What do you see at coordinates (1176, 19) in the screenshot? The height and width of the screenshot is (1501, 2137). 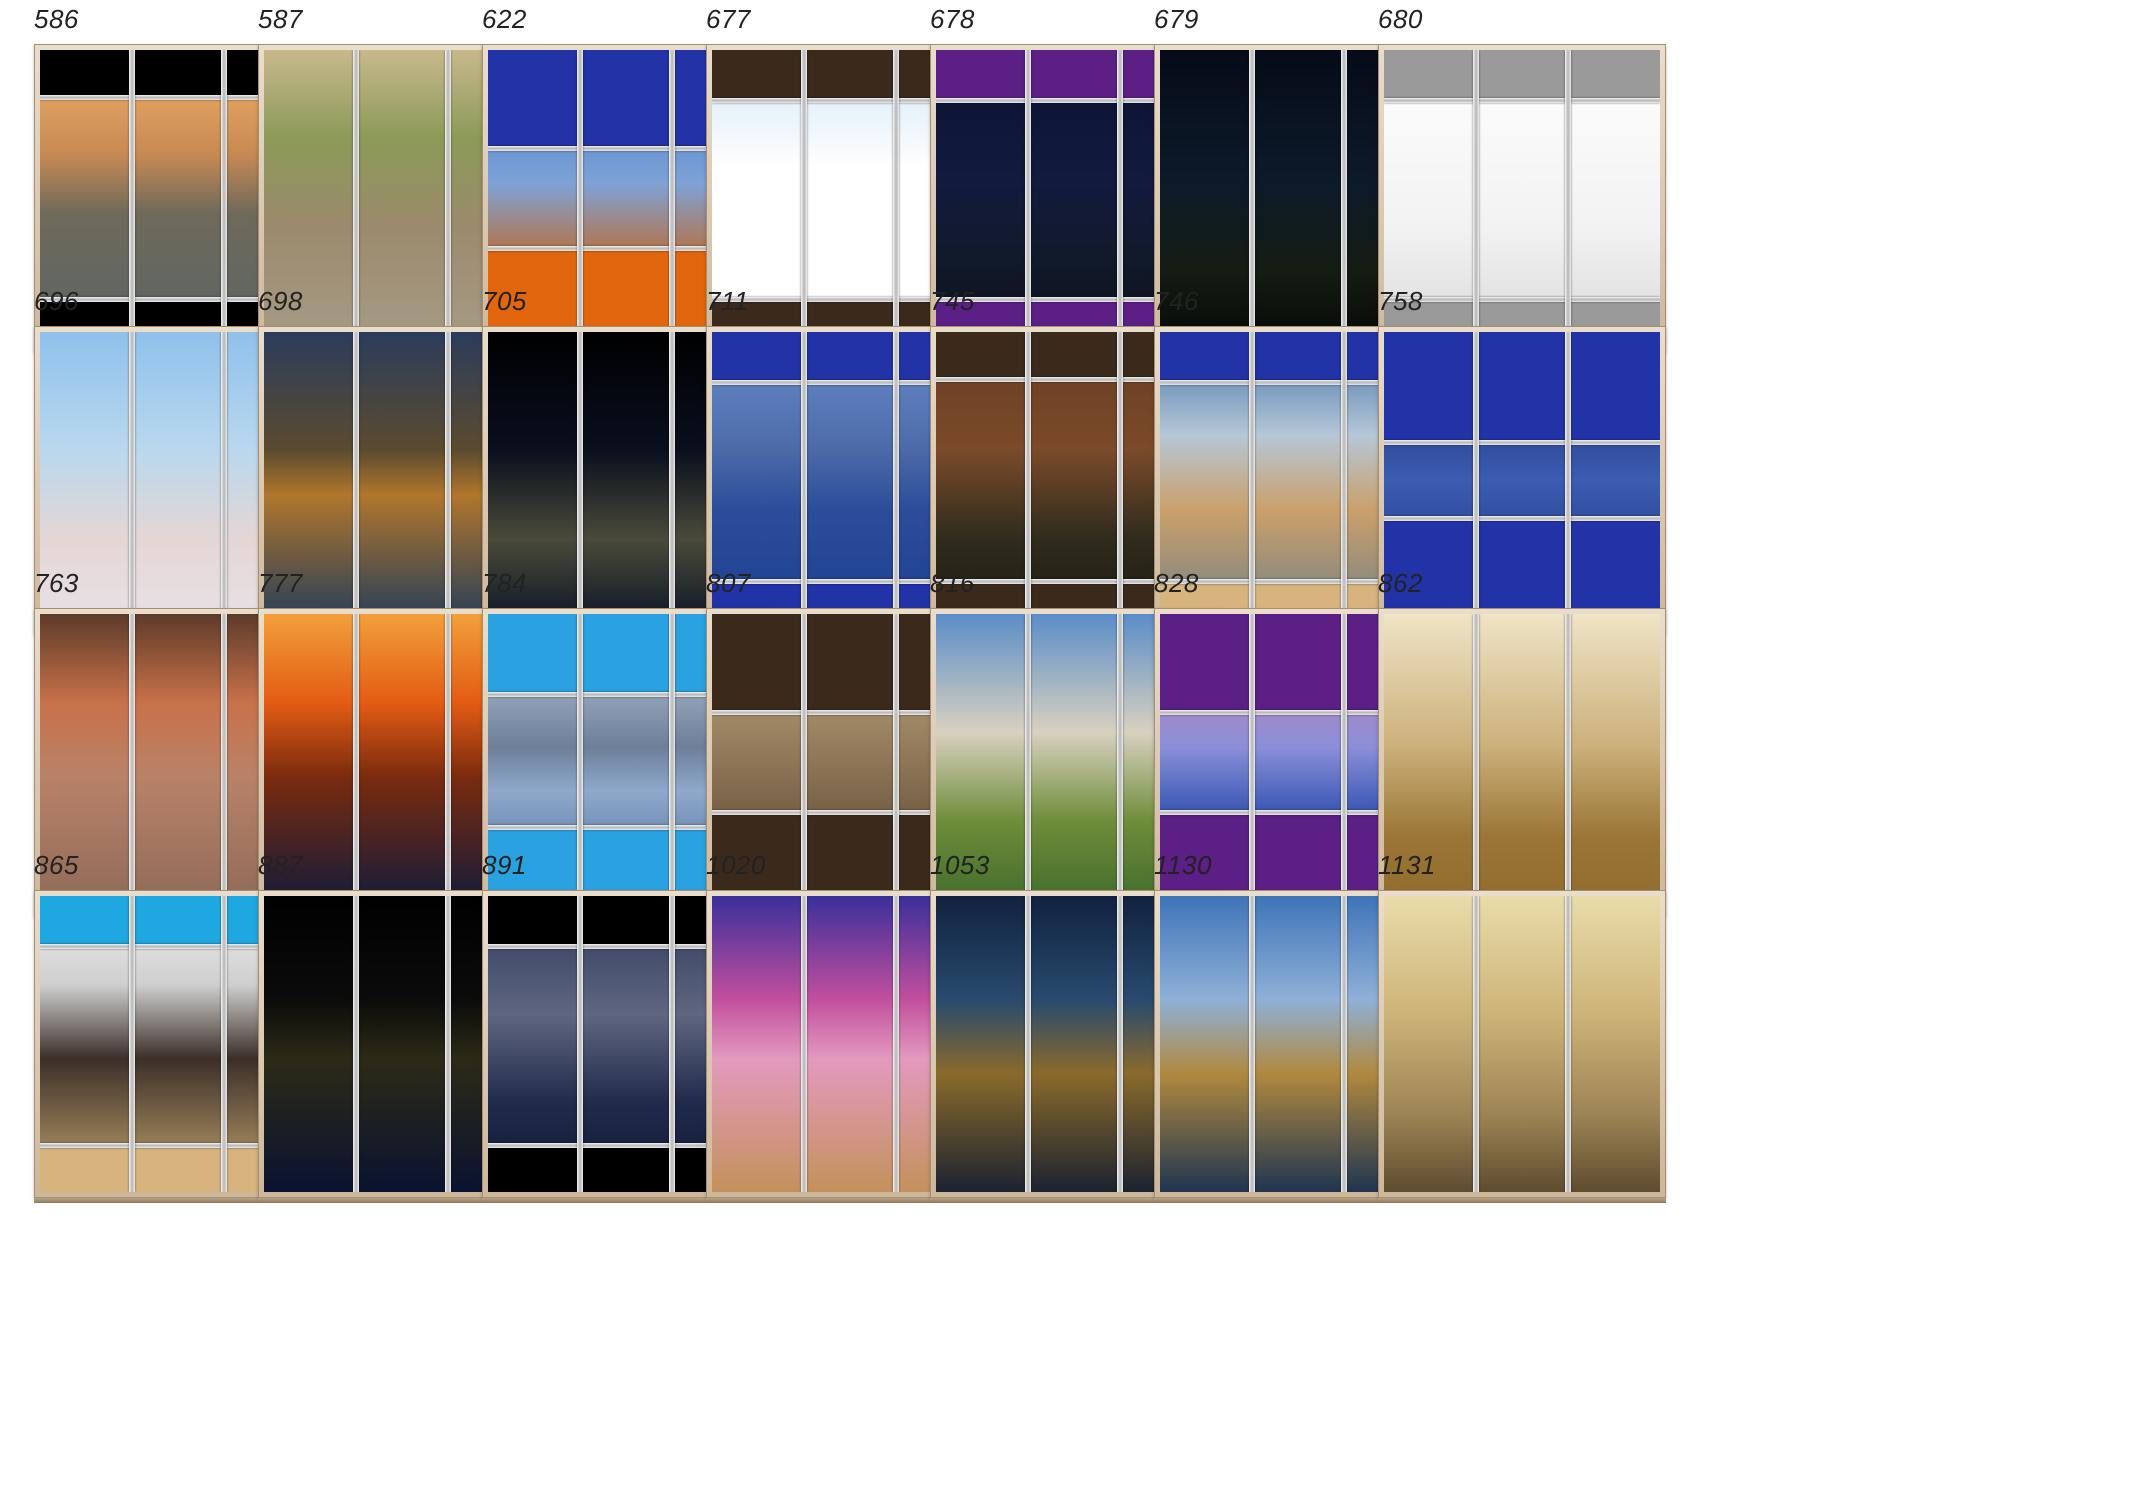 I see `catalog-item-number: 679` at bounding box center [1176, 19].